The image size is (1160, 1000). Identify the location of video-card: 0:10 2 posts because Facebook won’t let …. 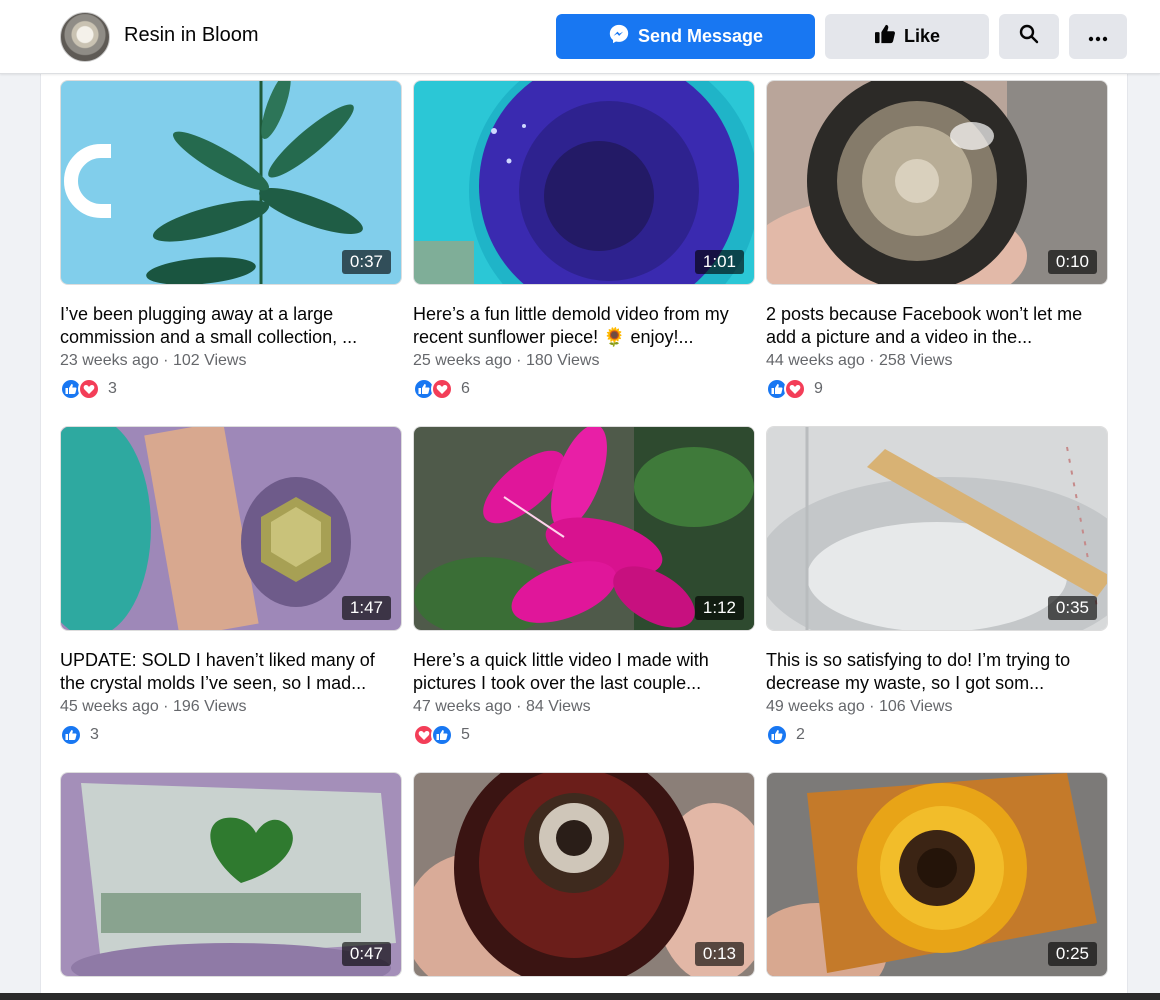
(937, 240).